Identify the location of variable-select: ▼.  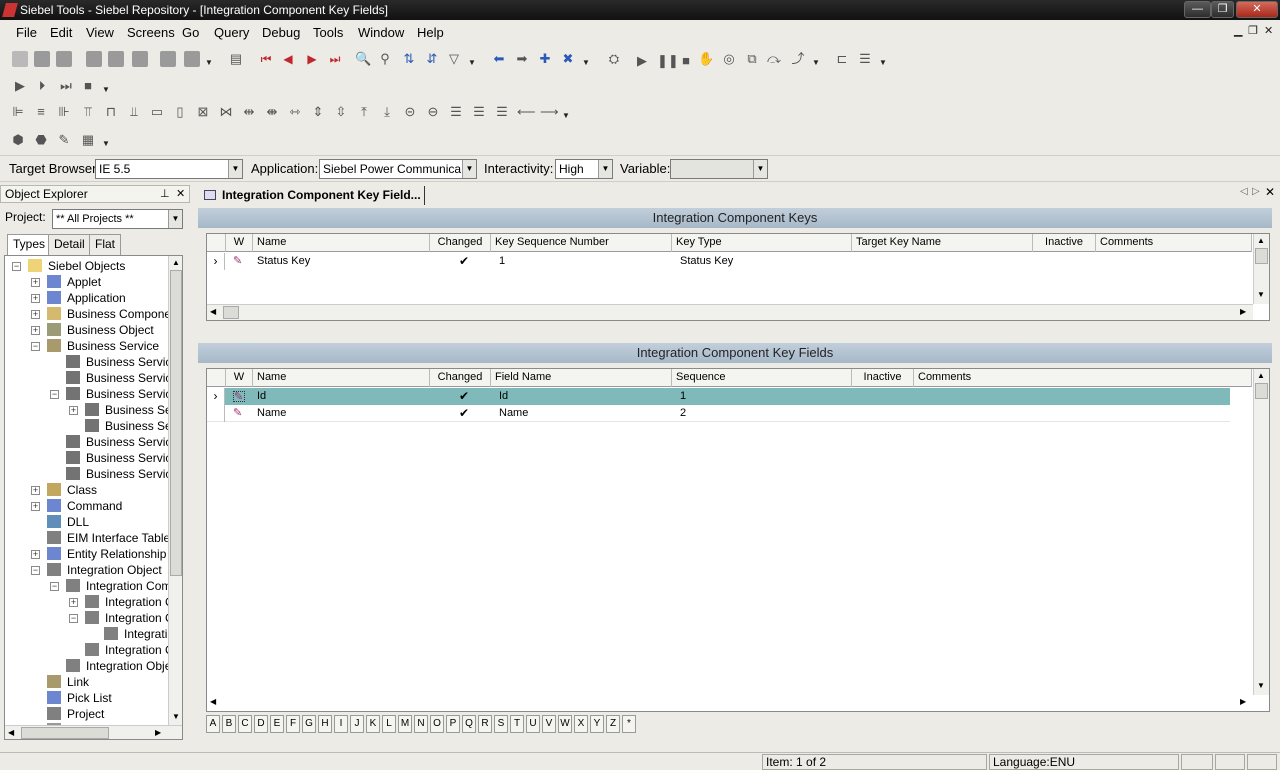
(719, 169).